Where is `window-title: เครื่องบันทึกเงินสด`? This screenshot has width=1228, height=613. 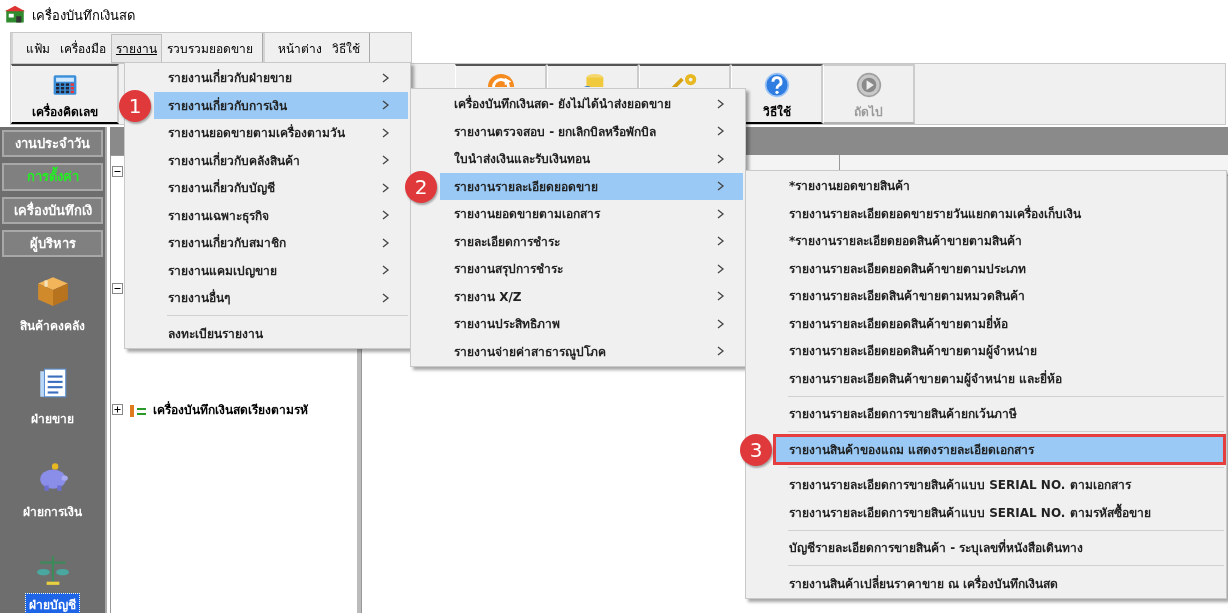 window-title: เครื่องบันทึกเงินสด is located at coordinates (83, 15).